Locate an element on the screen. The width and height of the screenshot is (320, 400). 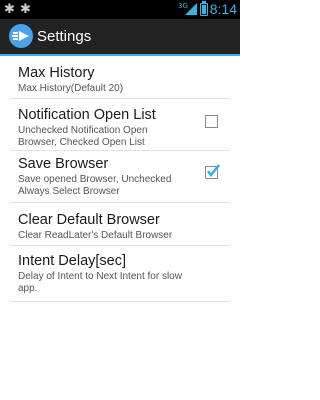
preference-title: Clear Default Browser is located at coordinates (89, 220).